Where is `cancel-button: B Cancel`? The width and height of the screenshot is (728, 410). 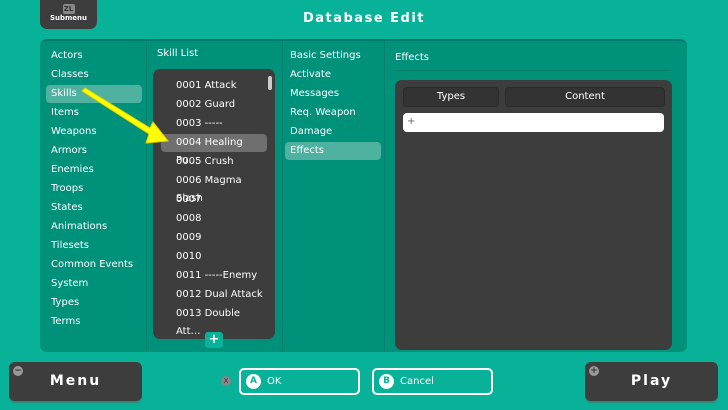 cancel-button: B Cancel is located at coordinates (432, 381).